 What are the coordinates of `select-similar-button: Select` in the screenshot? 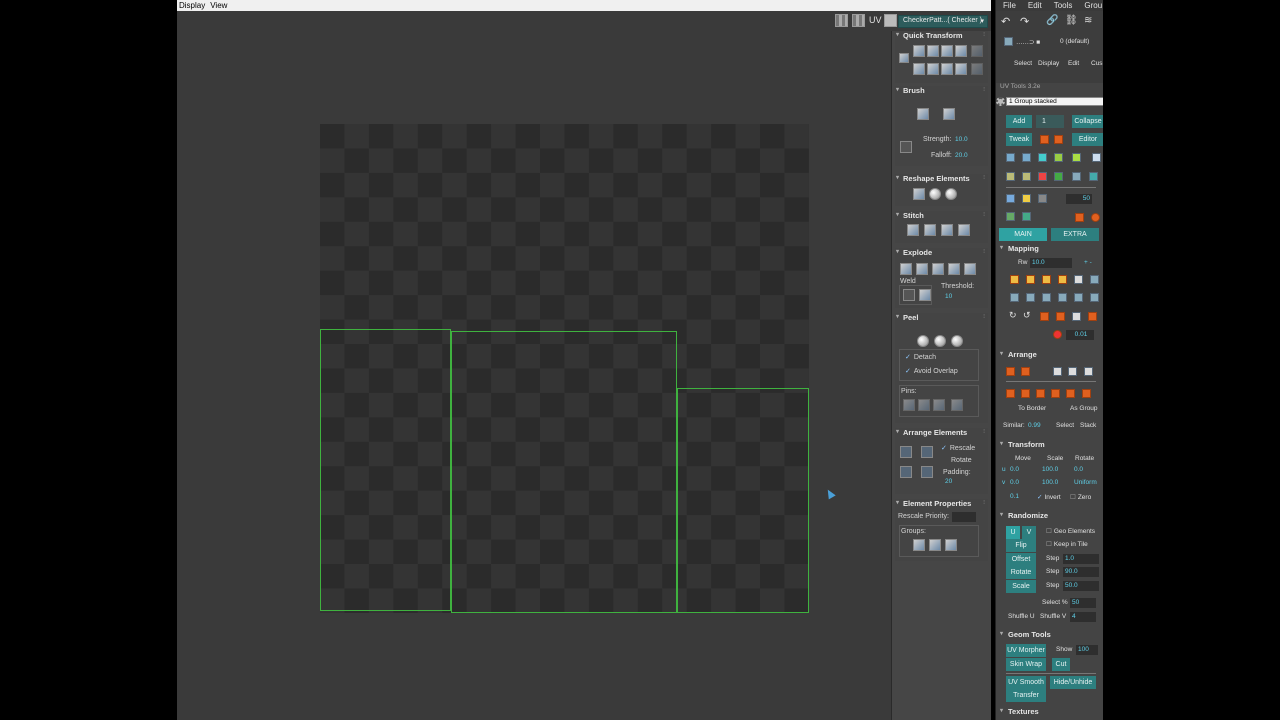 It's located at (1065, 425).